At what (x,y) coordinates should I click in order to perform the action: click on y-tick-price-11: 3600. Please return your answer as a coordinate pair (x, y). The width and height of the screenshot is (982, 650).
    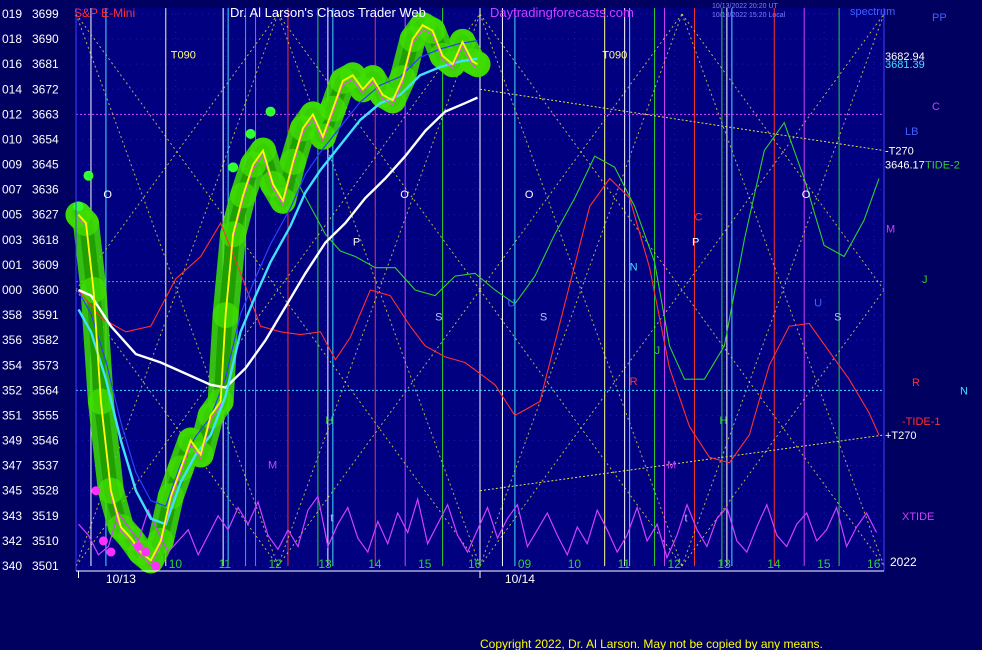
    Looking at the image, I should click on (45, 290).